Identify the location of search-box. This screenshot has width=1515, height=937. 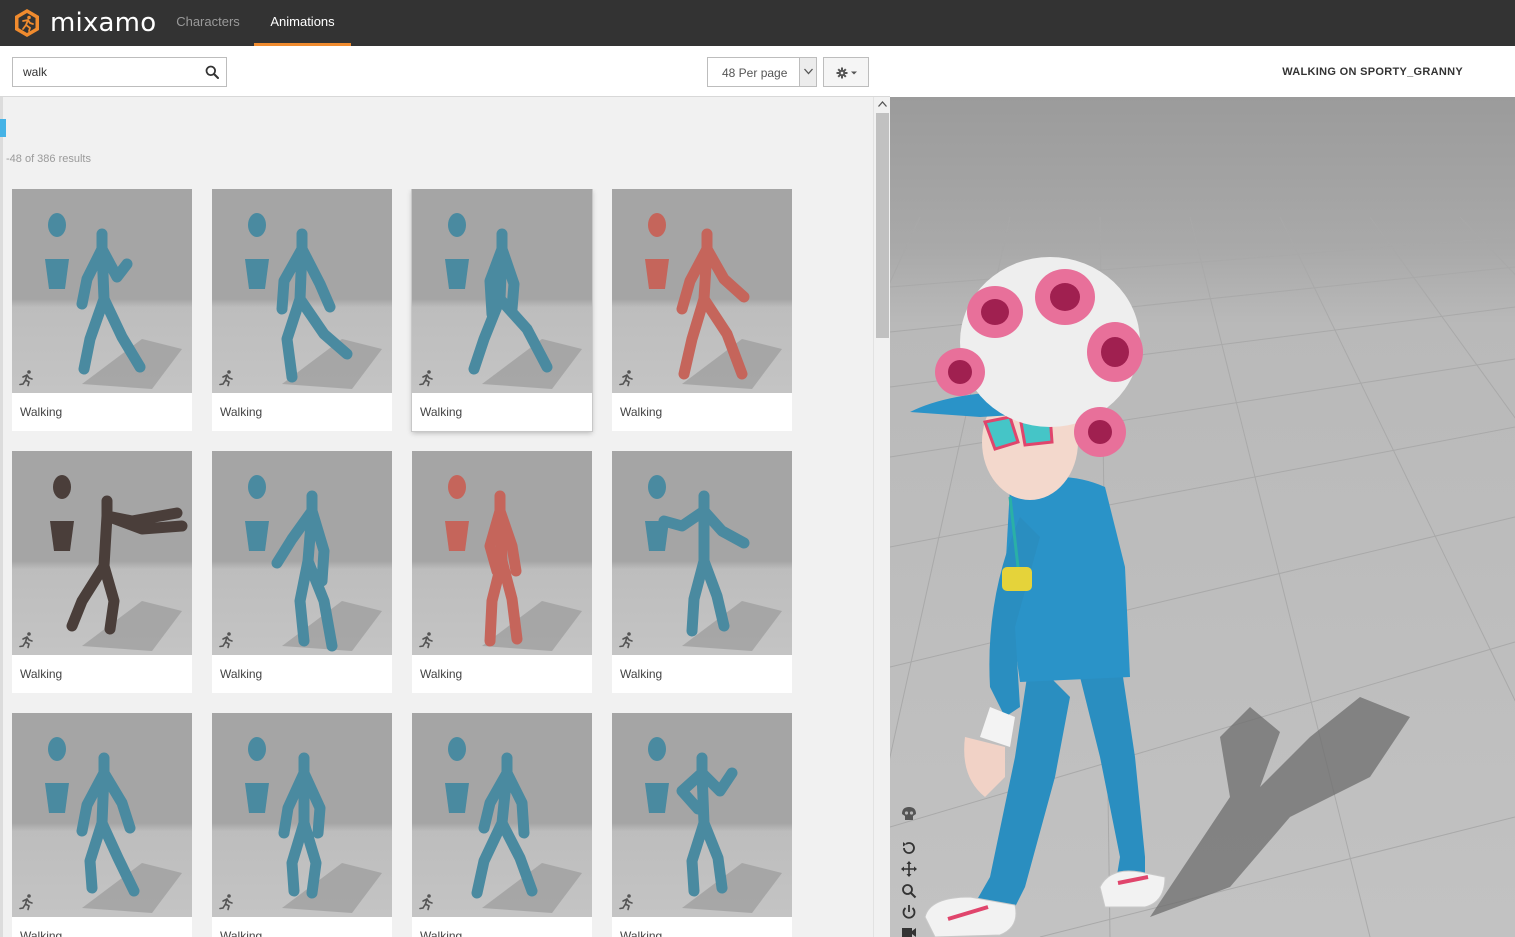
(119, 72).